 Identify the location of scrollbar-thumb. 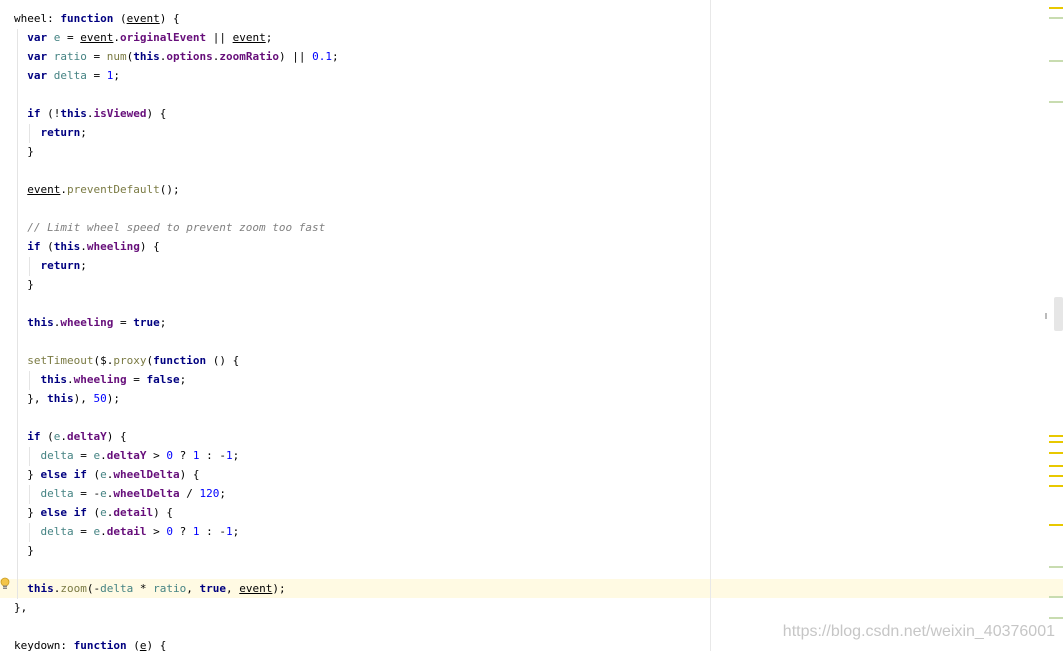
(1058, 314).